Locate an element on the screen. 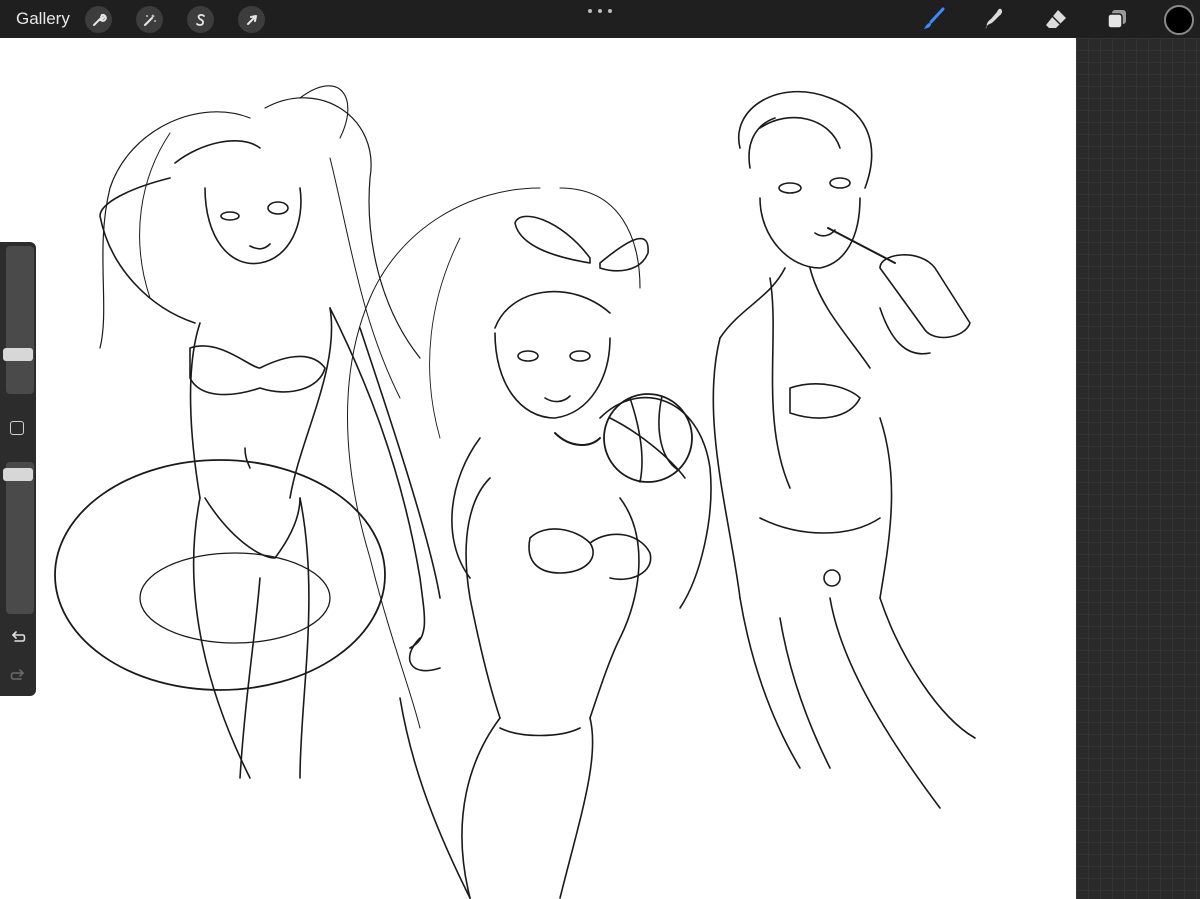 The height and width of the screenshot is (899, 1200). color-picker-swatch is located at coordinates (1179, 20).